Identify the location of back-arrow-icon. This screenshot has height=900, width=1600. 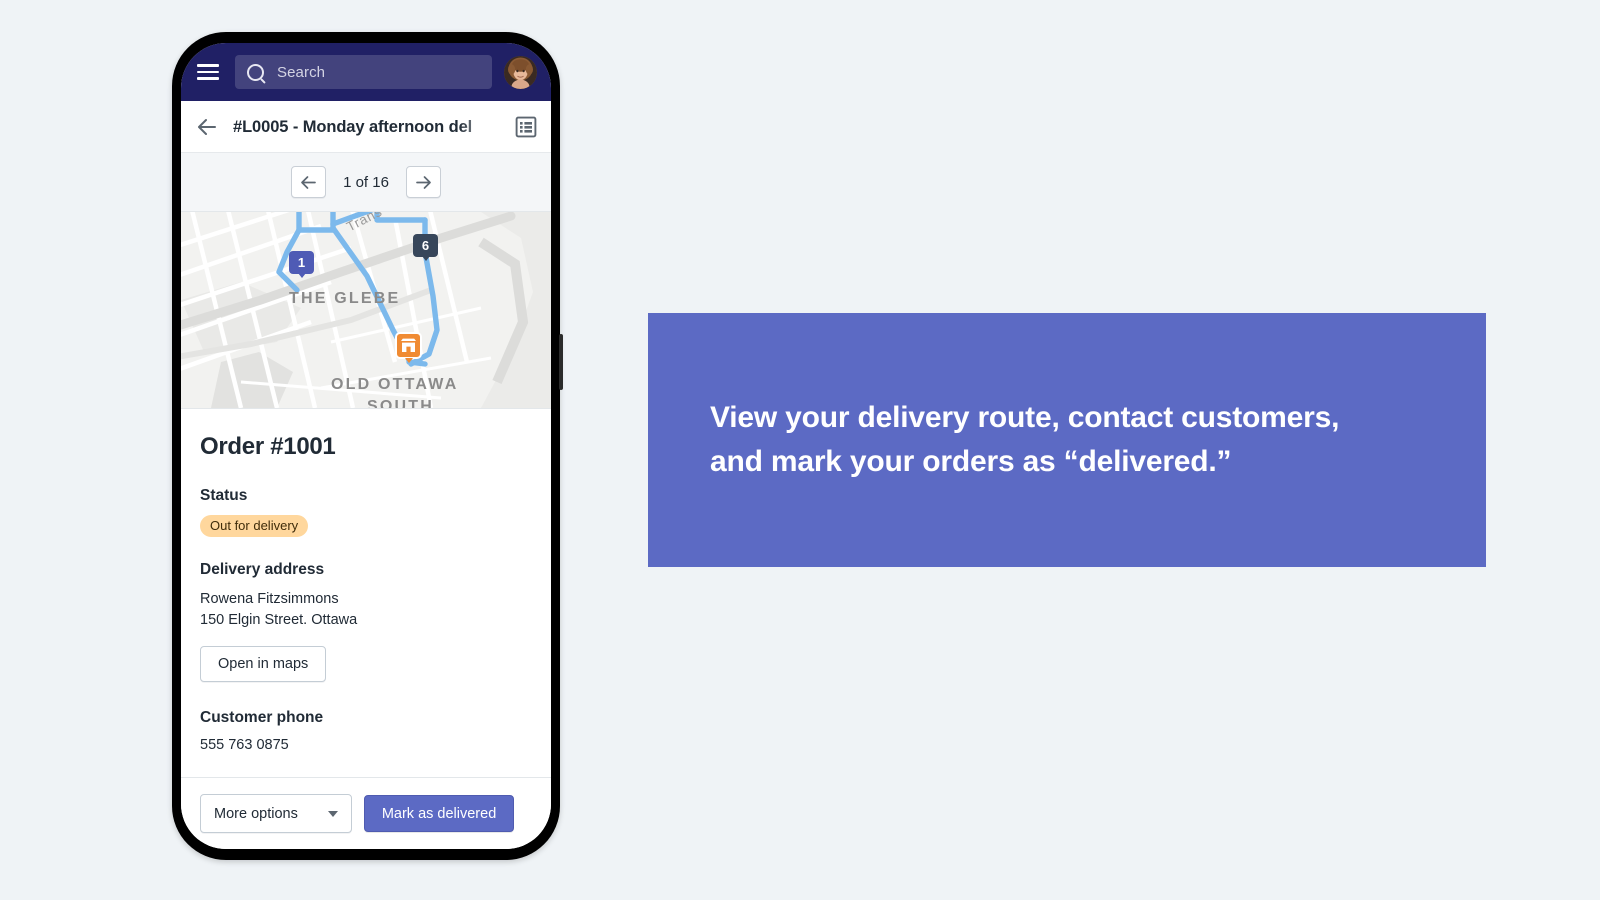
(207, 127).